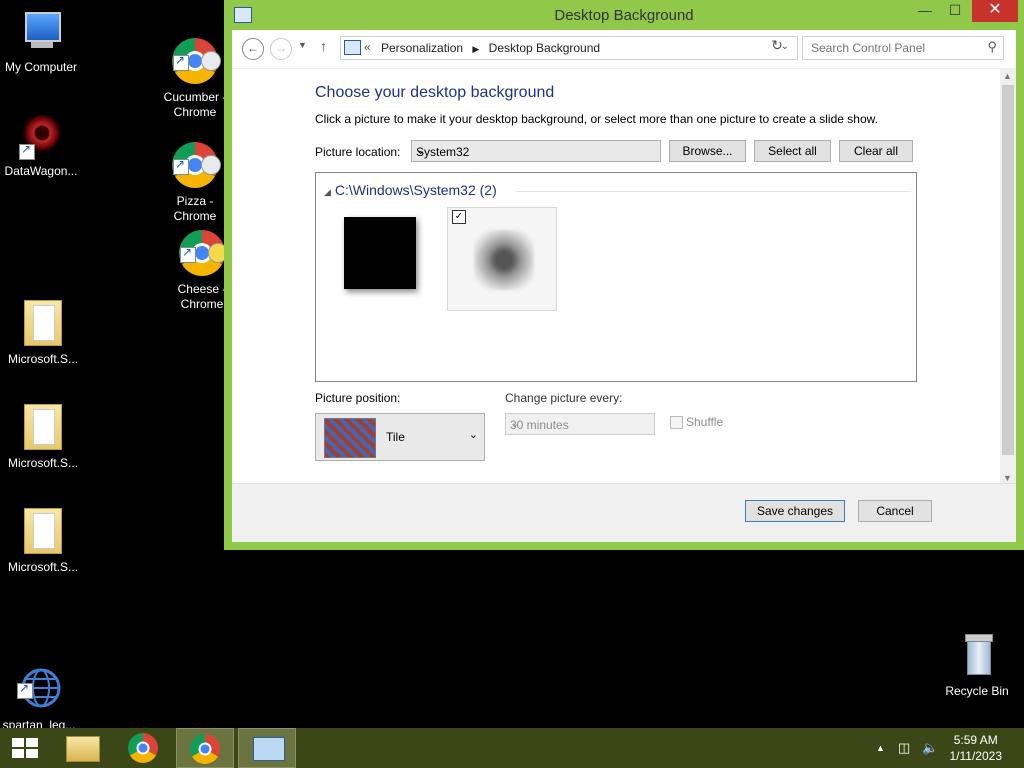 This screenshot has width=1024, height=768. What do you see at coordinates (395, 437) in the screenshot?
I see `picture-position-value: Tile` at bounding box center [395, 437].